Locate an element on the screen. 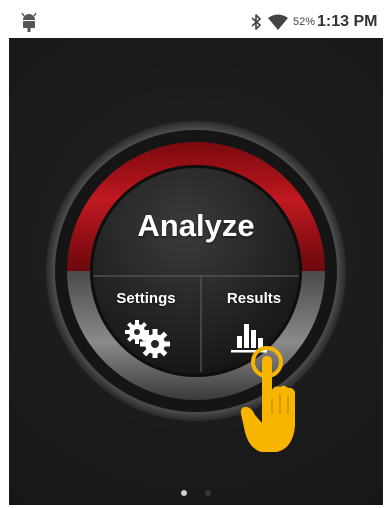 The image size is (390, 508). results-button is located at coordinates (257, 334).